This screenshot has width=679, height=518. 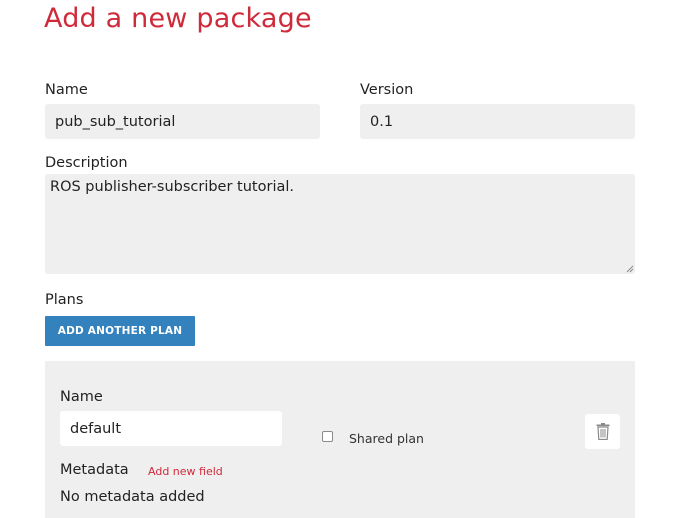 What do you see at coordinates (171, 428) in the screenshot?
I see `plan-name-input: default` at bounding box center [171, 428].